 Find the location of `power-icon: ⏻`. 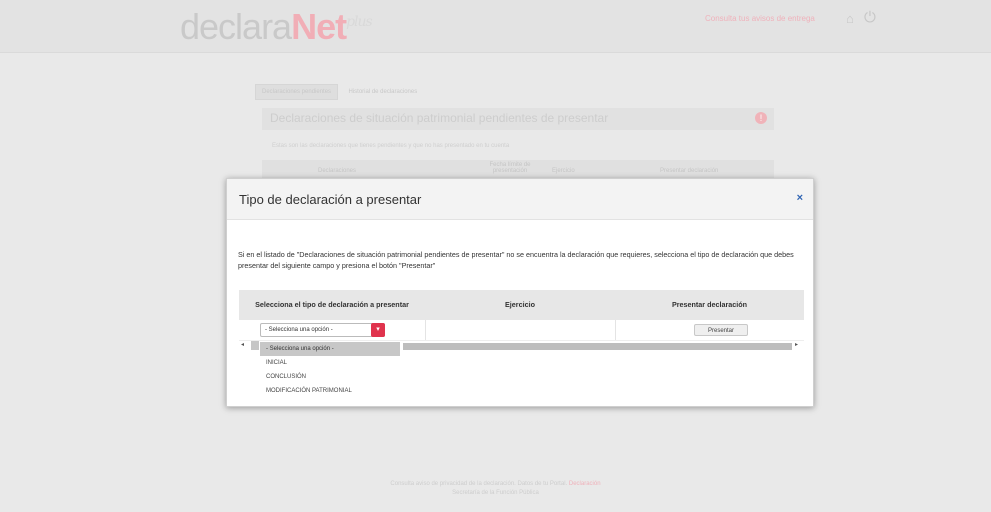

power-icon: ⏻ is located at coordinates (870, 17).